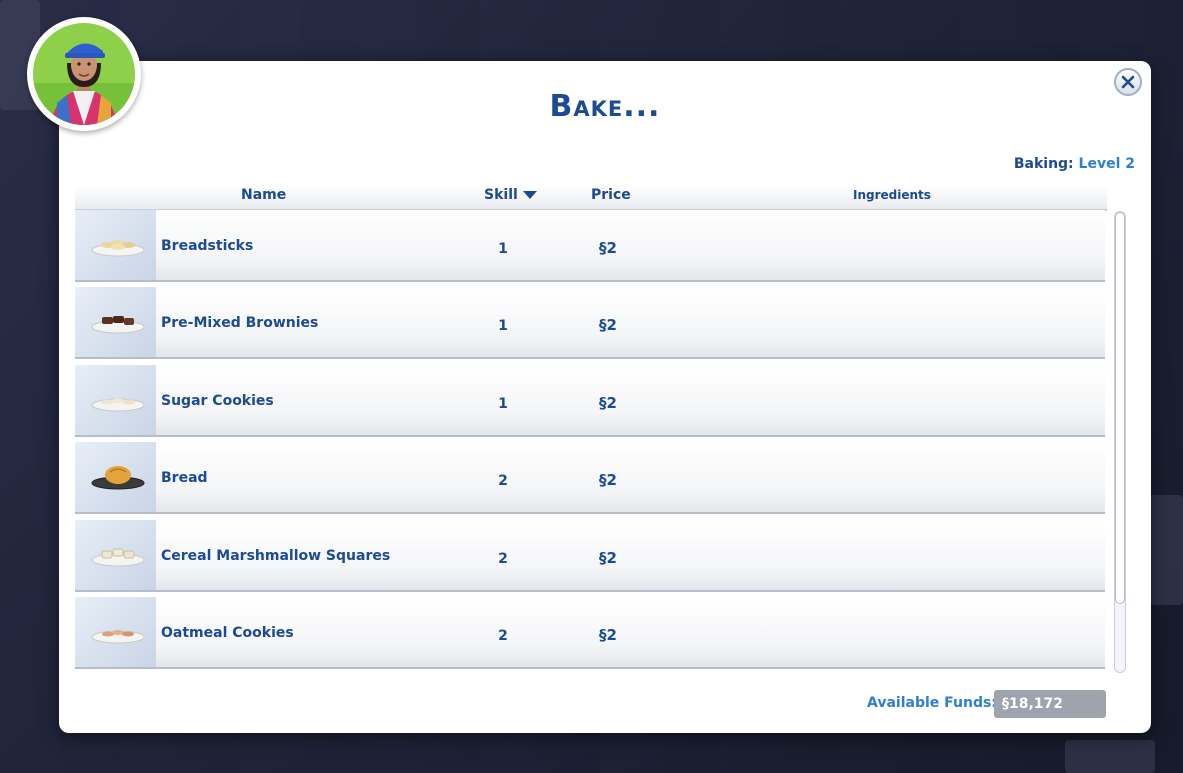 This screenshot has height=773, width=1183. What do you see at coordinates (1106, 164) in the screenshot?
I see `skill-level-value: Level 2` at bounding box center [1106, 164].